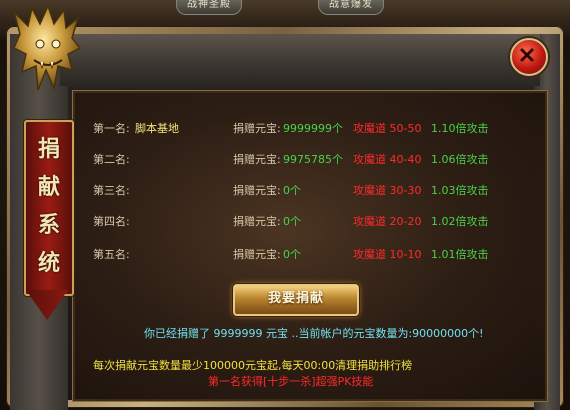 The width and height of the screenshot is (570, 410). What do you see at coordinates (291, 381) in the screenshot?
I see `reward-text: 第一名获得[十步一杀]超强PK技能` at bounding box center [291, 381].